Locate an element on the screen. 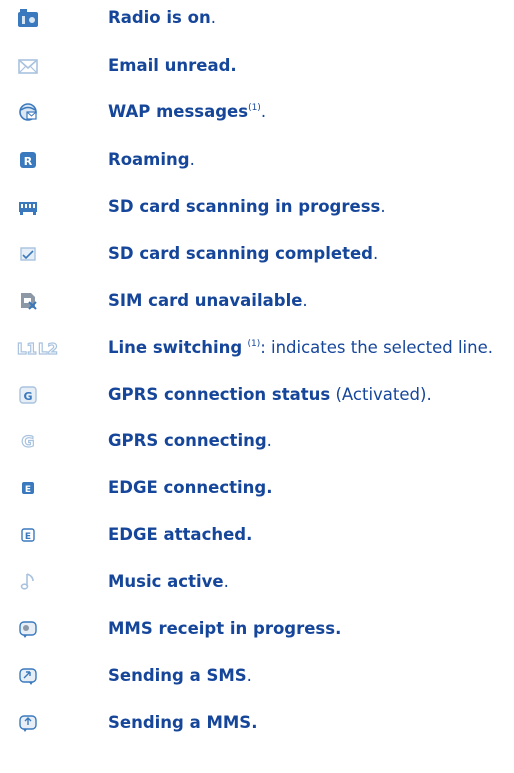 This screenshot has height=773, width=514. radio-icon is located at coordinates (28, 18).